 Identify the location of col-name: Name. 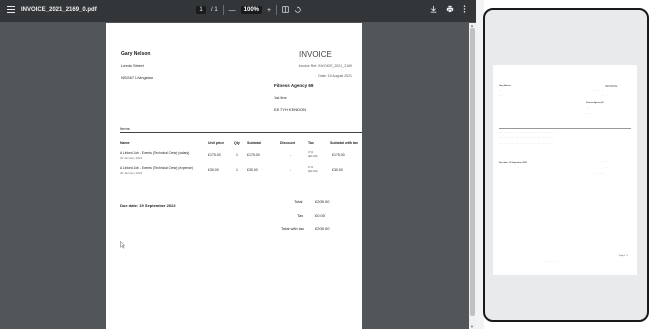
(125, 143).